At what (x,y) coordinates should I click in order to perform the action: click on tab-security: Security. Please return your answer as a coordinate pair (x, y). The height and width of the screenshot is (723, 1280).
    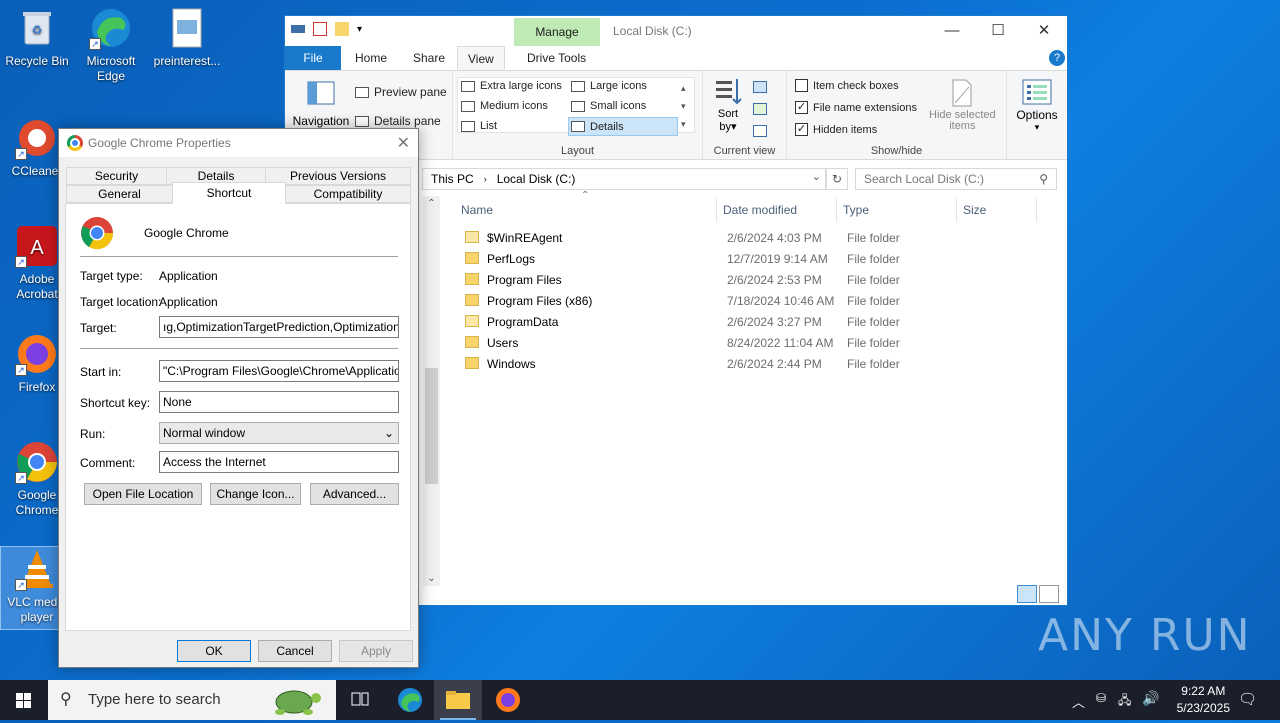
    Looking at the image, I should click on (116, 176).